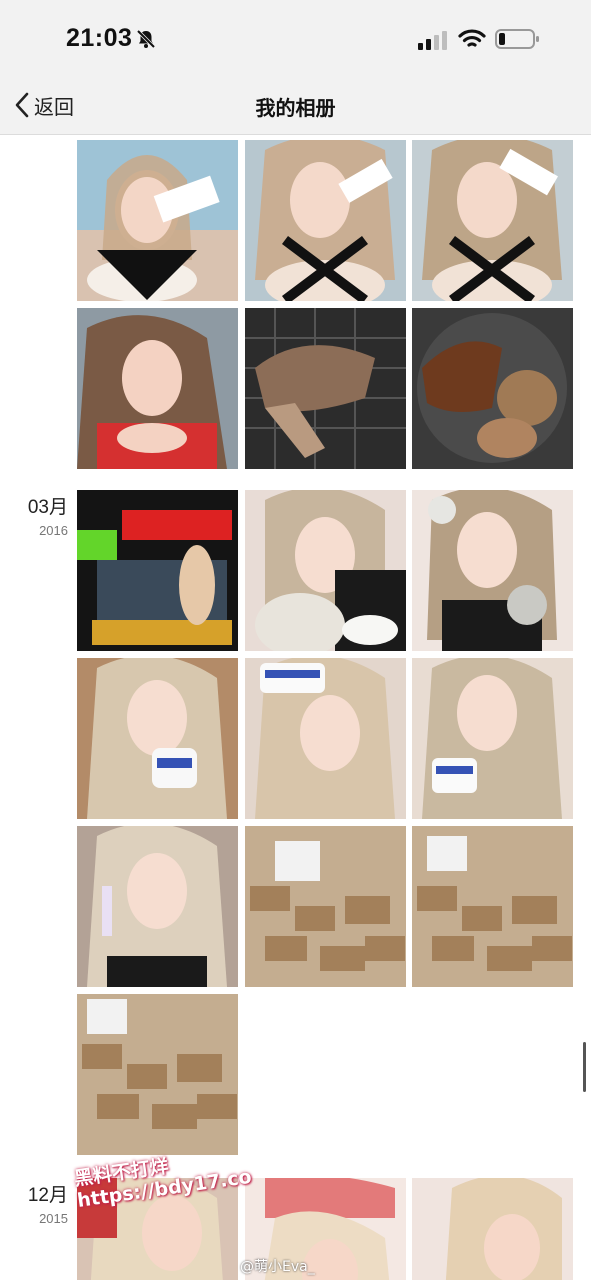  What do you see at coordinates (584, 1067) in the screenshot?
I see `scrollbar` at bounding box center [584, 1067].